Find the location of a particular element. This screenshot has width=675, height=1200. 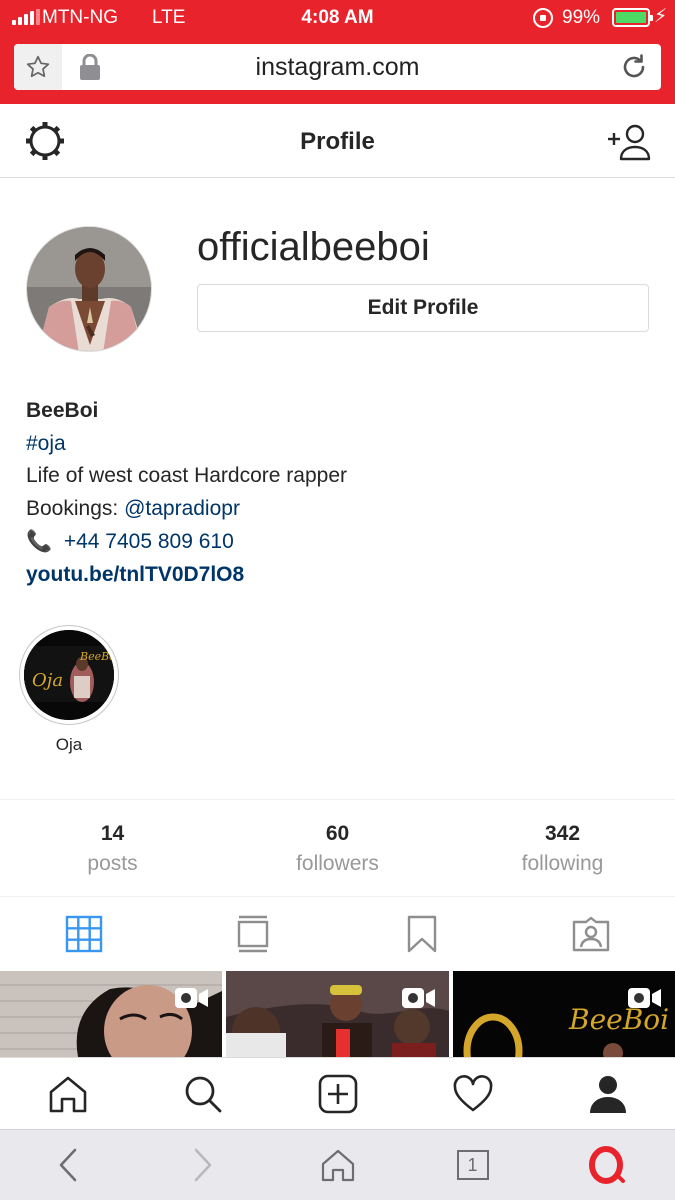

stat-label: posts is located at coordinates (112, 863).